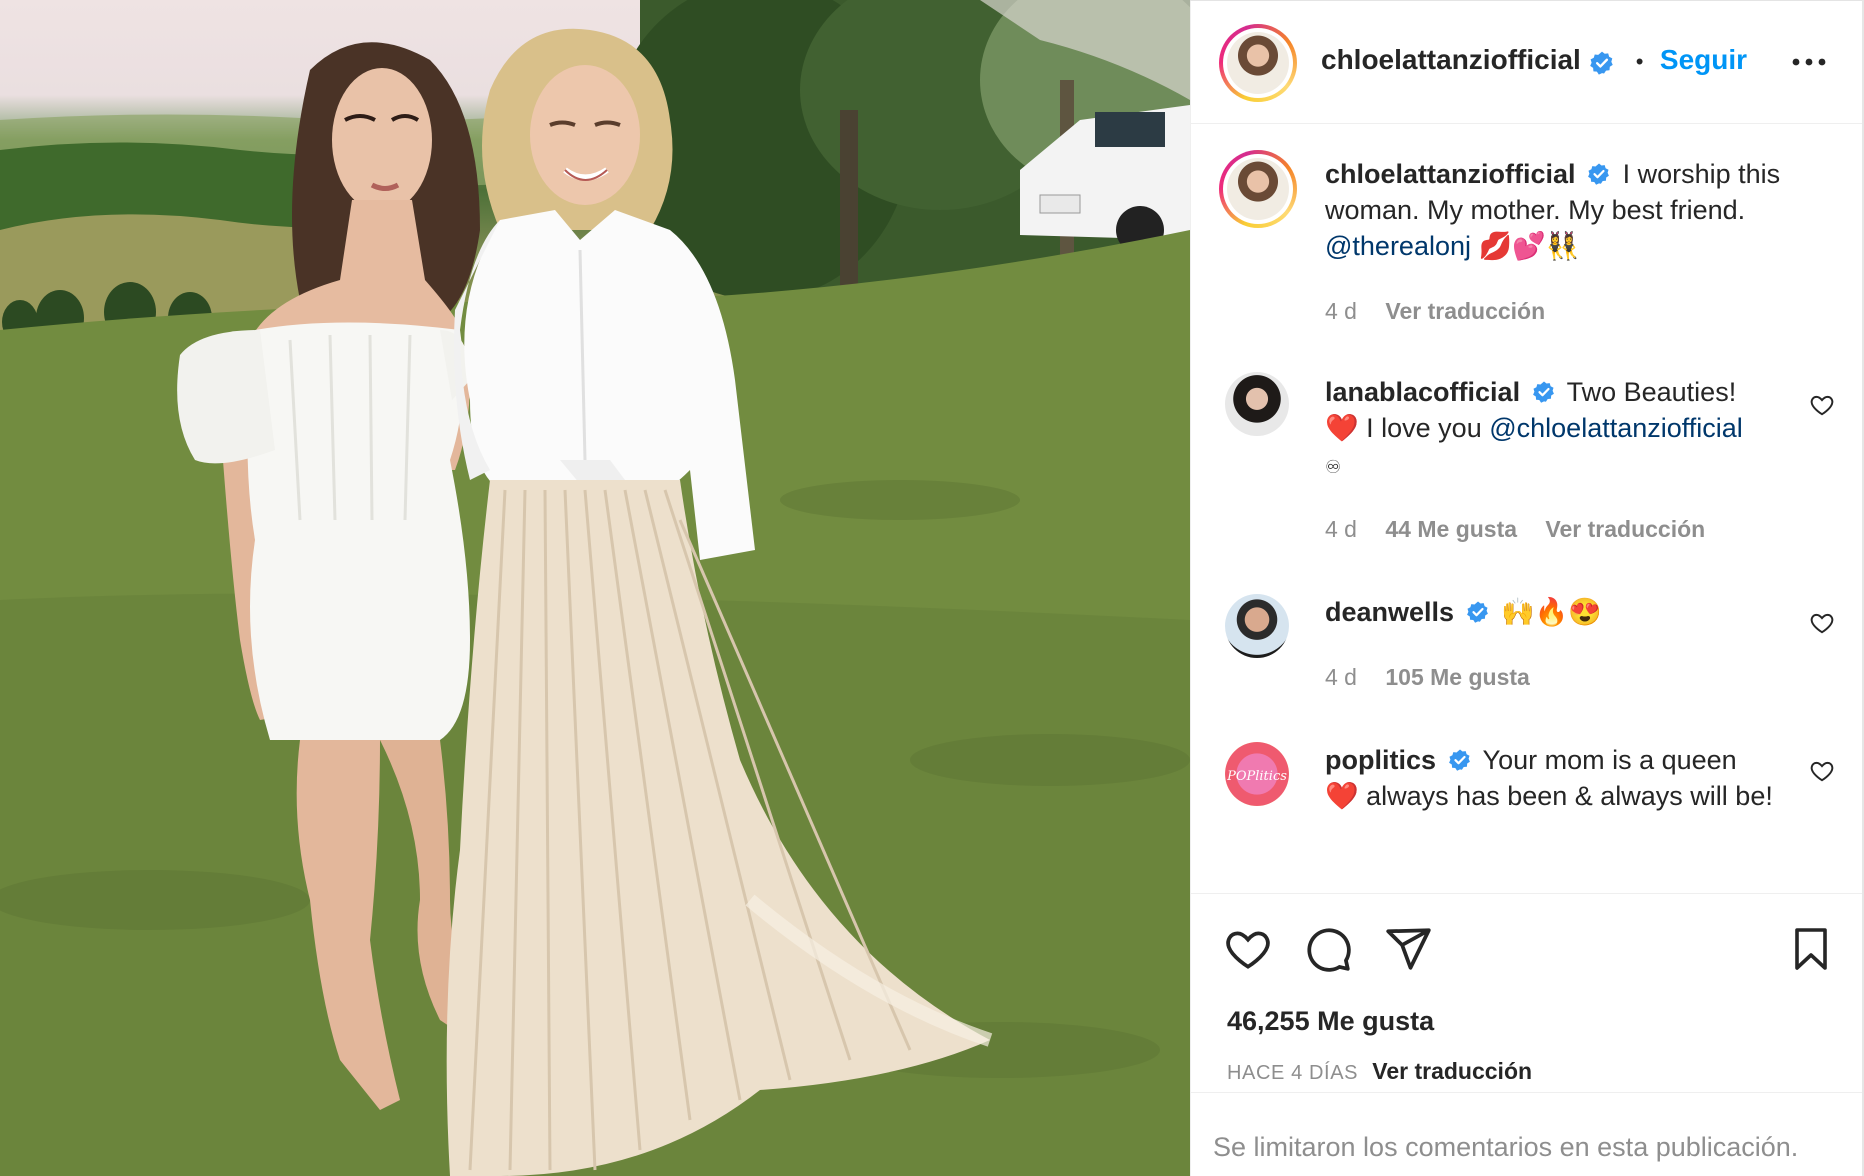 This screenshot has width=1864, height=1176. Describe the element at coordinates (1465, 311) in the screenshot. I see `caption-translate: Ver traducción` at that location.